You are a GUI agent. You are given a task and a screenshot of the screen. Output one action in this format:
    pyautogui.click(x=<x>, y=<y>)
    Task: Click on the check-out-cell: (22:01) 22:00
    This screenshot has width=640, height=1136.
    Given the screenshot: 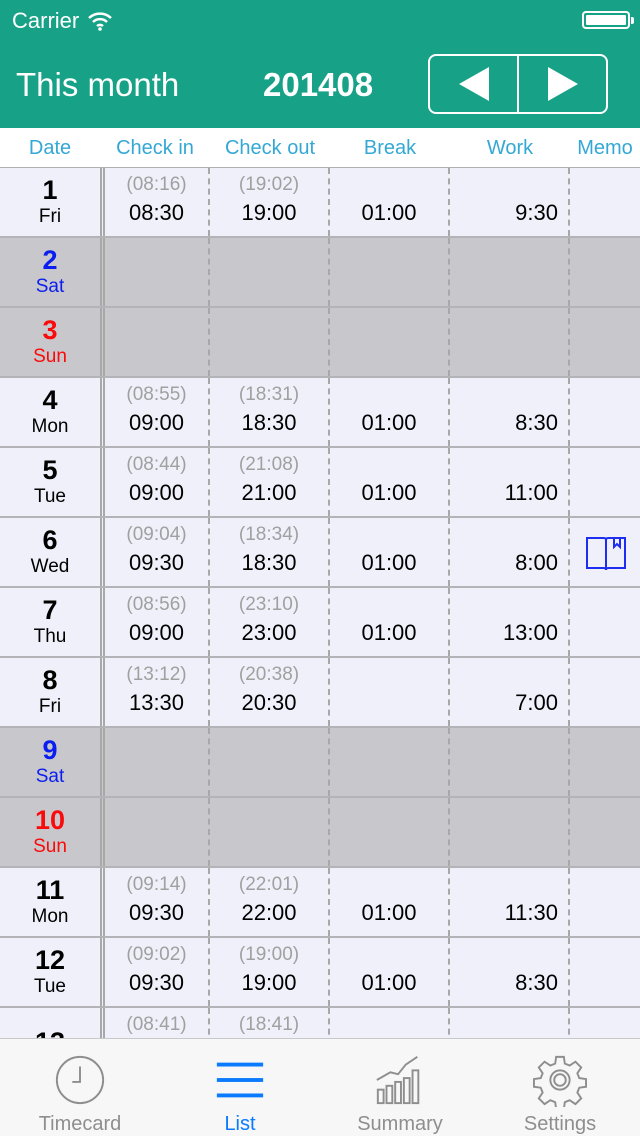 What is the action you would take?
    pyautogui.click(x=270, y=902)
    